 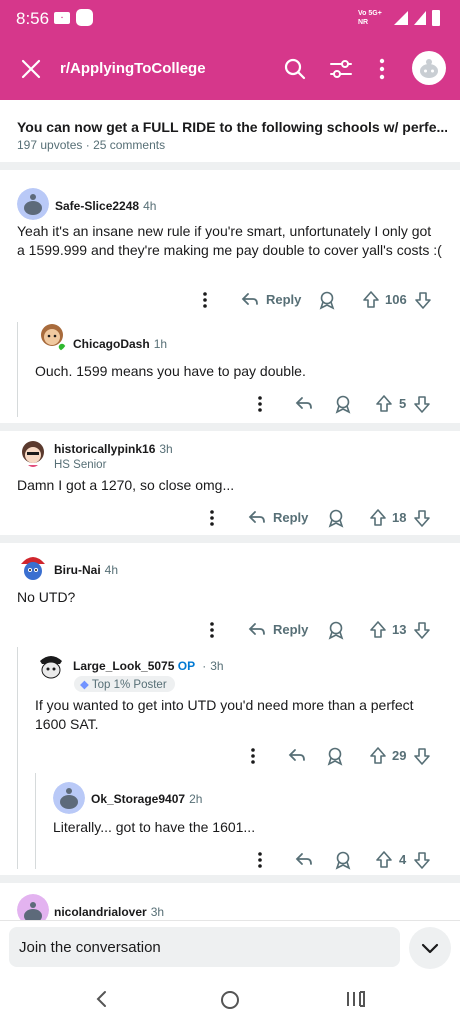 I want to click on user-badge: ◆ Top 1% Poster, so click(x=124, y=684).